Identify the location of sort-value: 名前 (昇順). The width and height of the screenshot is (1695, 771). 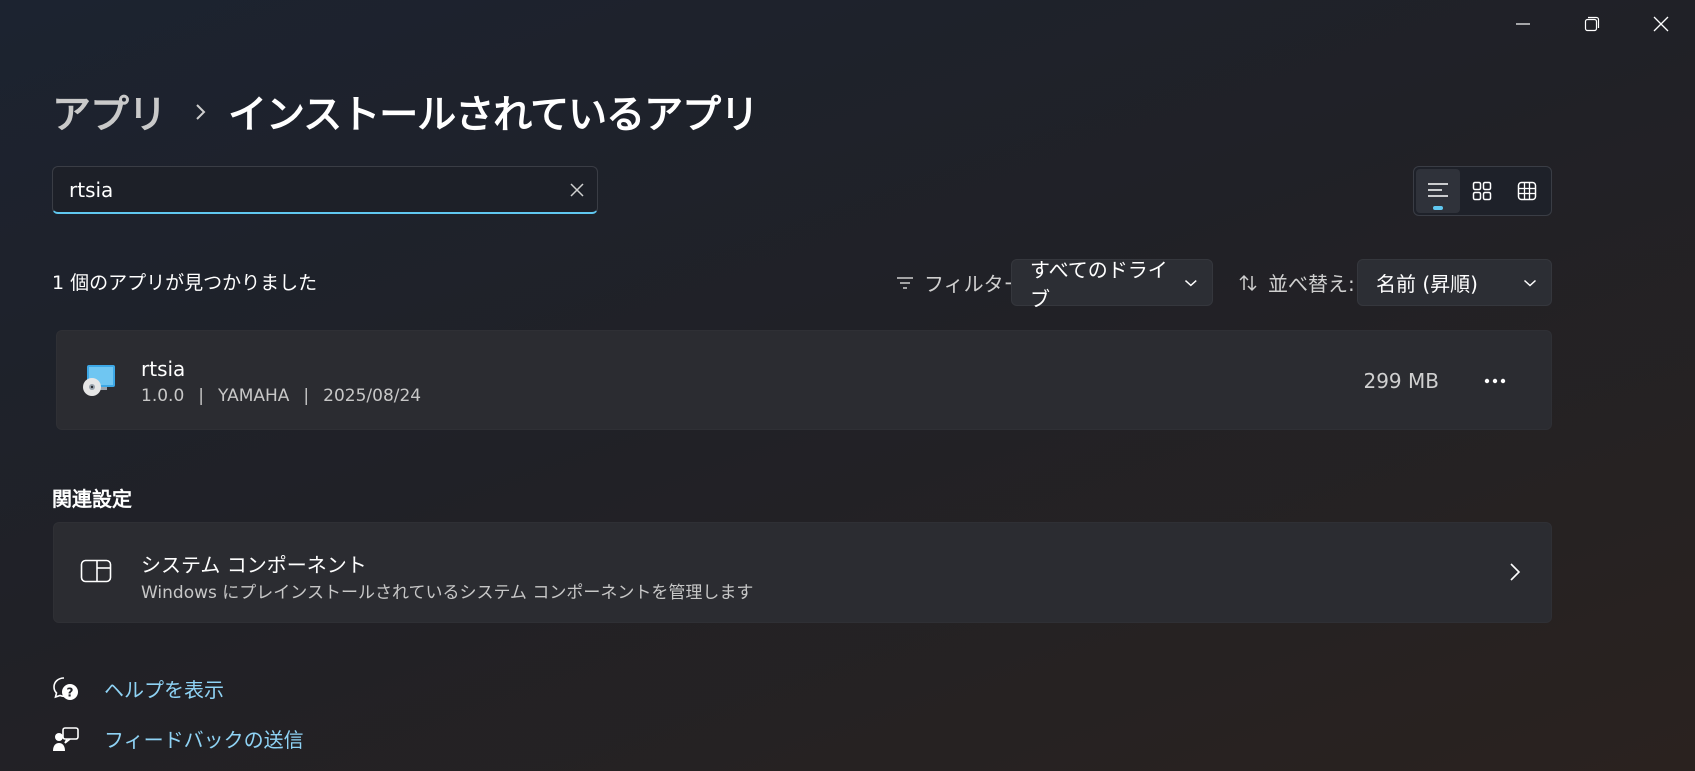
(1427, 284).